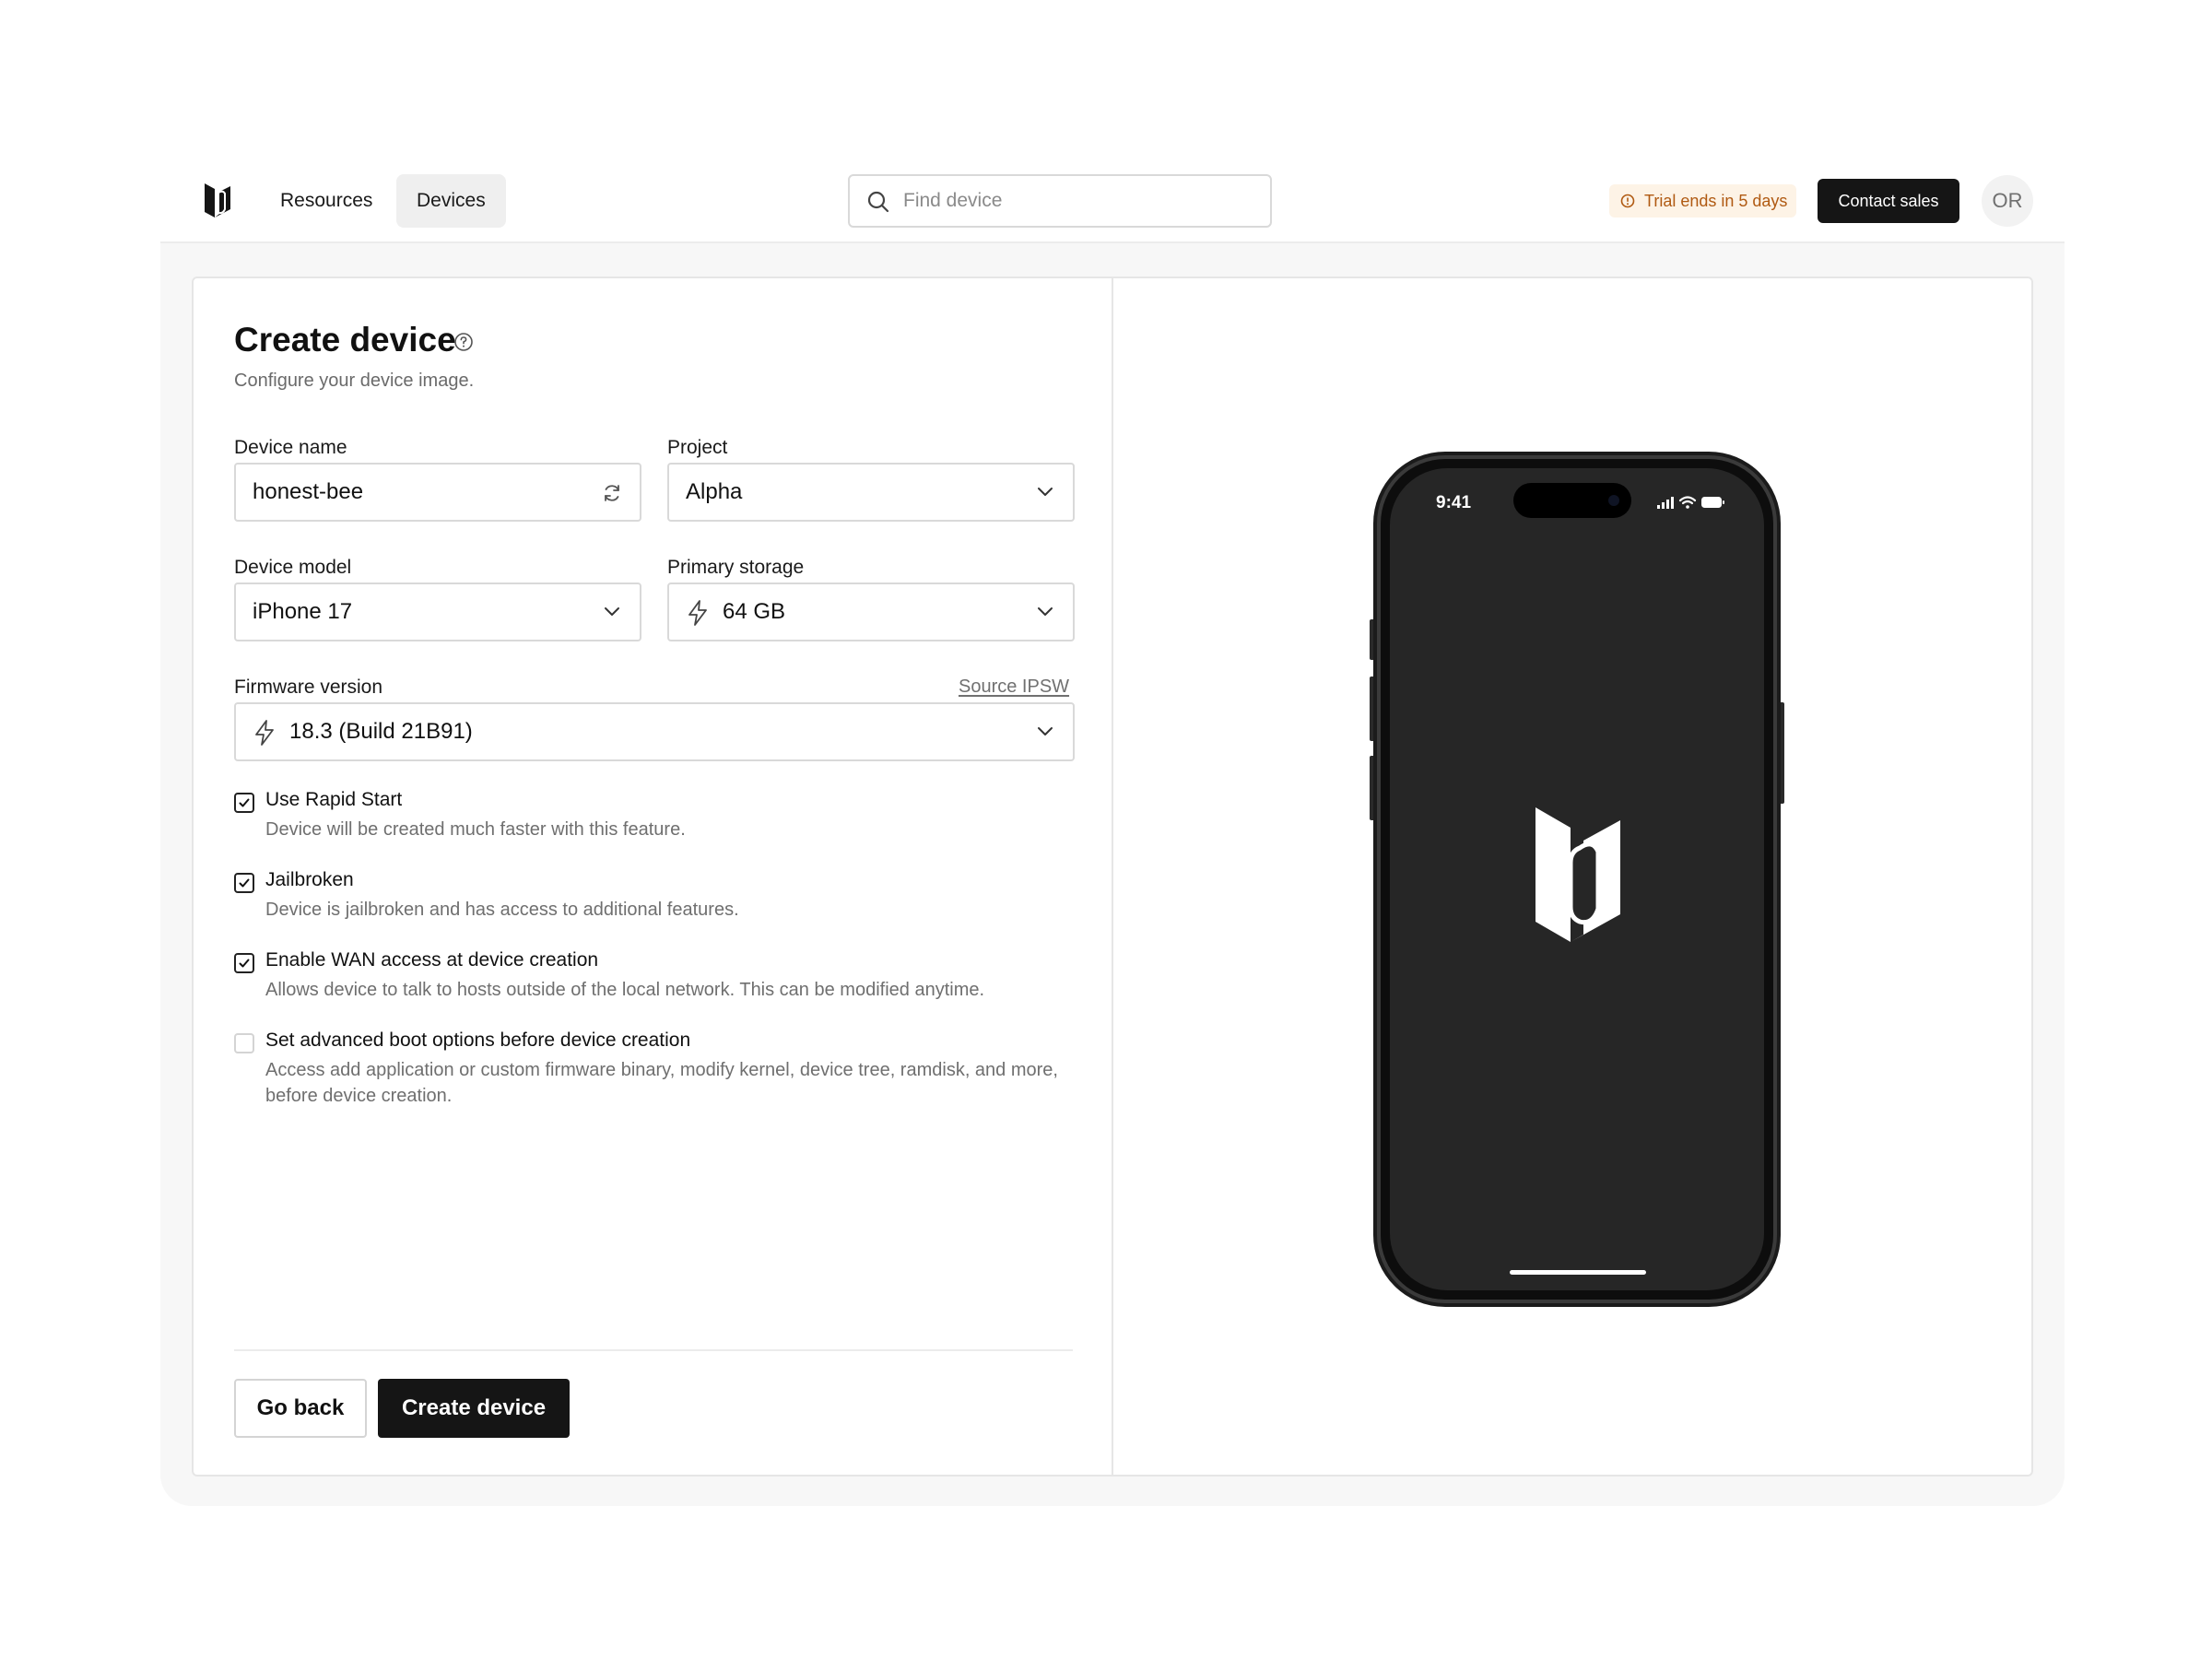 The height and width of the screenshot is (1659, 2212). I want to click on device-model-label: Device model, so click(293, 567).